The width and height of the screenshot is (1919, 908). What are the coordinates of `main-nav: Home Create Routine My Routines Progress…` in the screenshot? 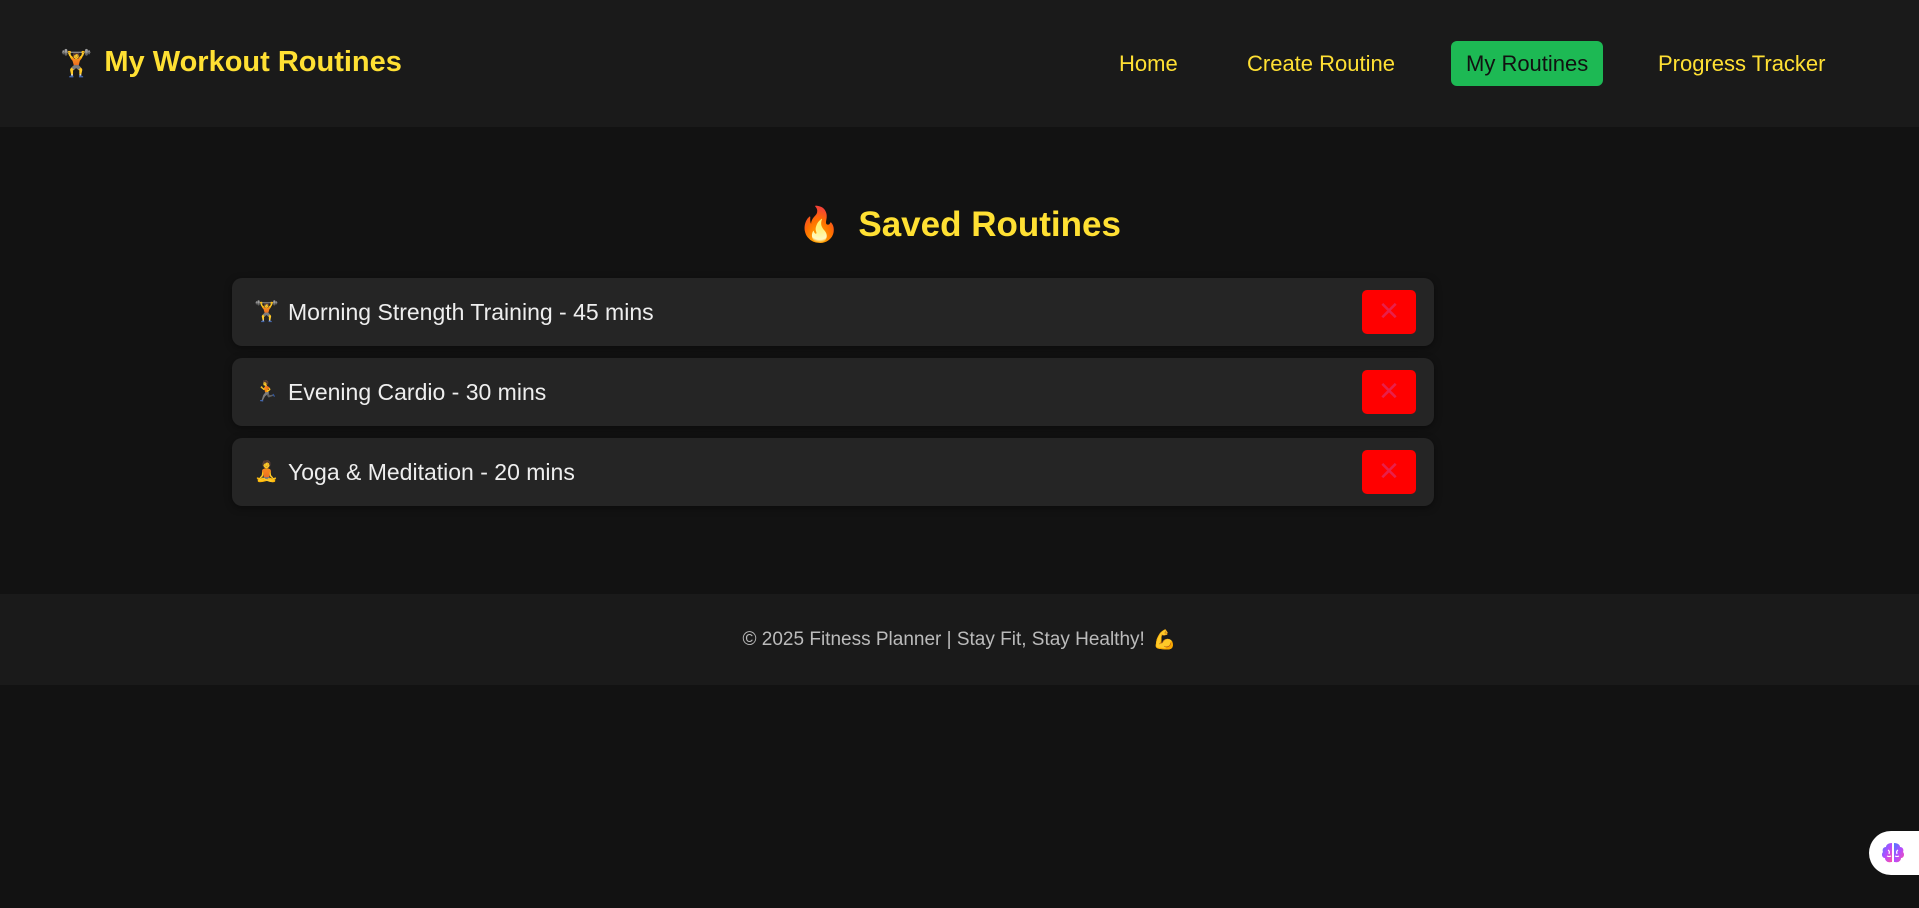 It's located at (959, 63).